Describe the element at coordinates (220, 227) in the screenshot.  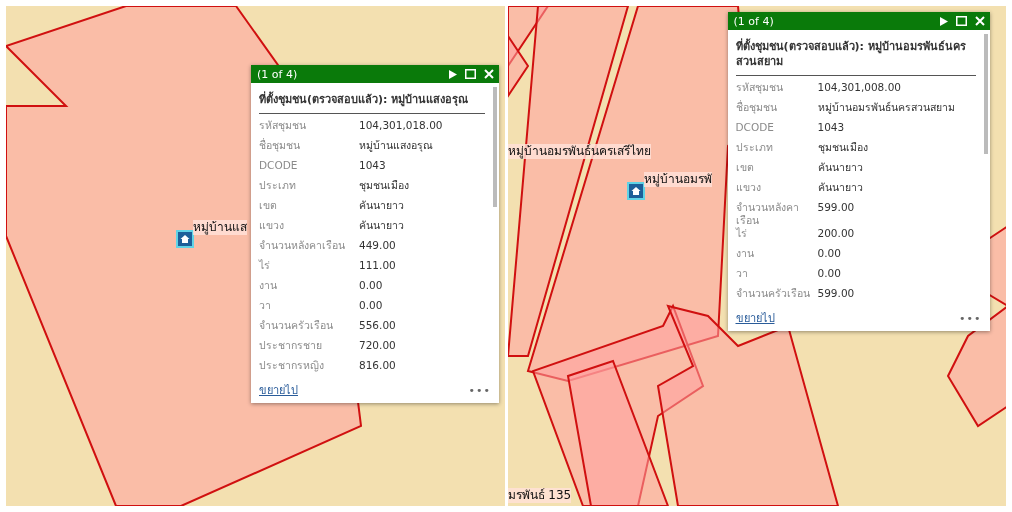
I see `map-label: หมู่บ้านแส` at that location.